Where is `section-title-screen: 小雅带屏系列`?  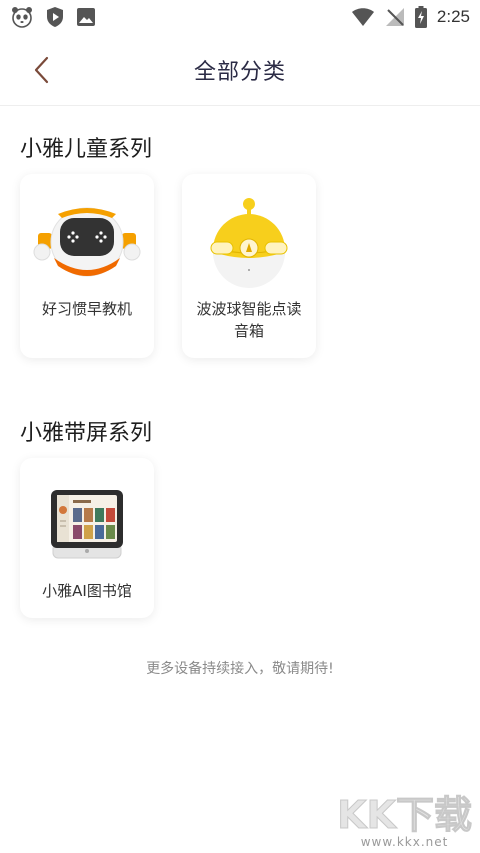 section-title-screen: 小雅带屏系列 is located at coordinates (86, 433).